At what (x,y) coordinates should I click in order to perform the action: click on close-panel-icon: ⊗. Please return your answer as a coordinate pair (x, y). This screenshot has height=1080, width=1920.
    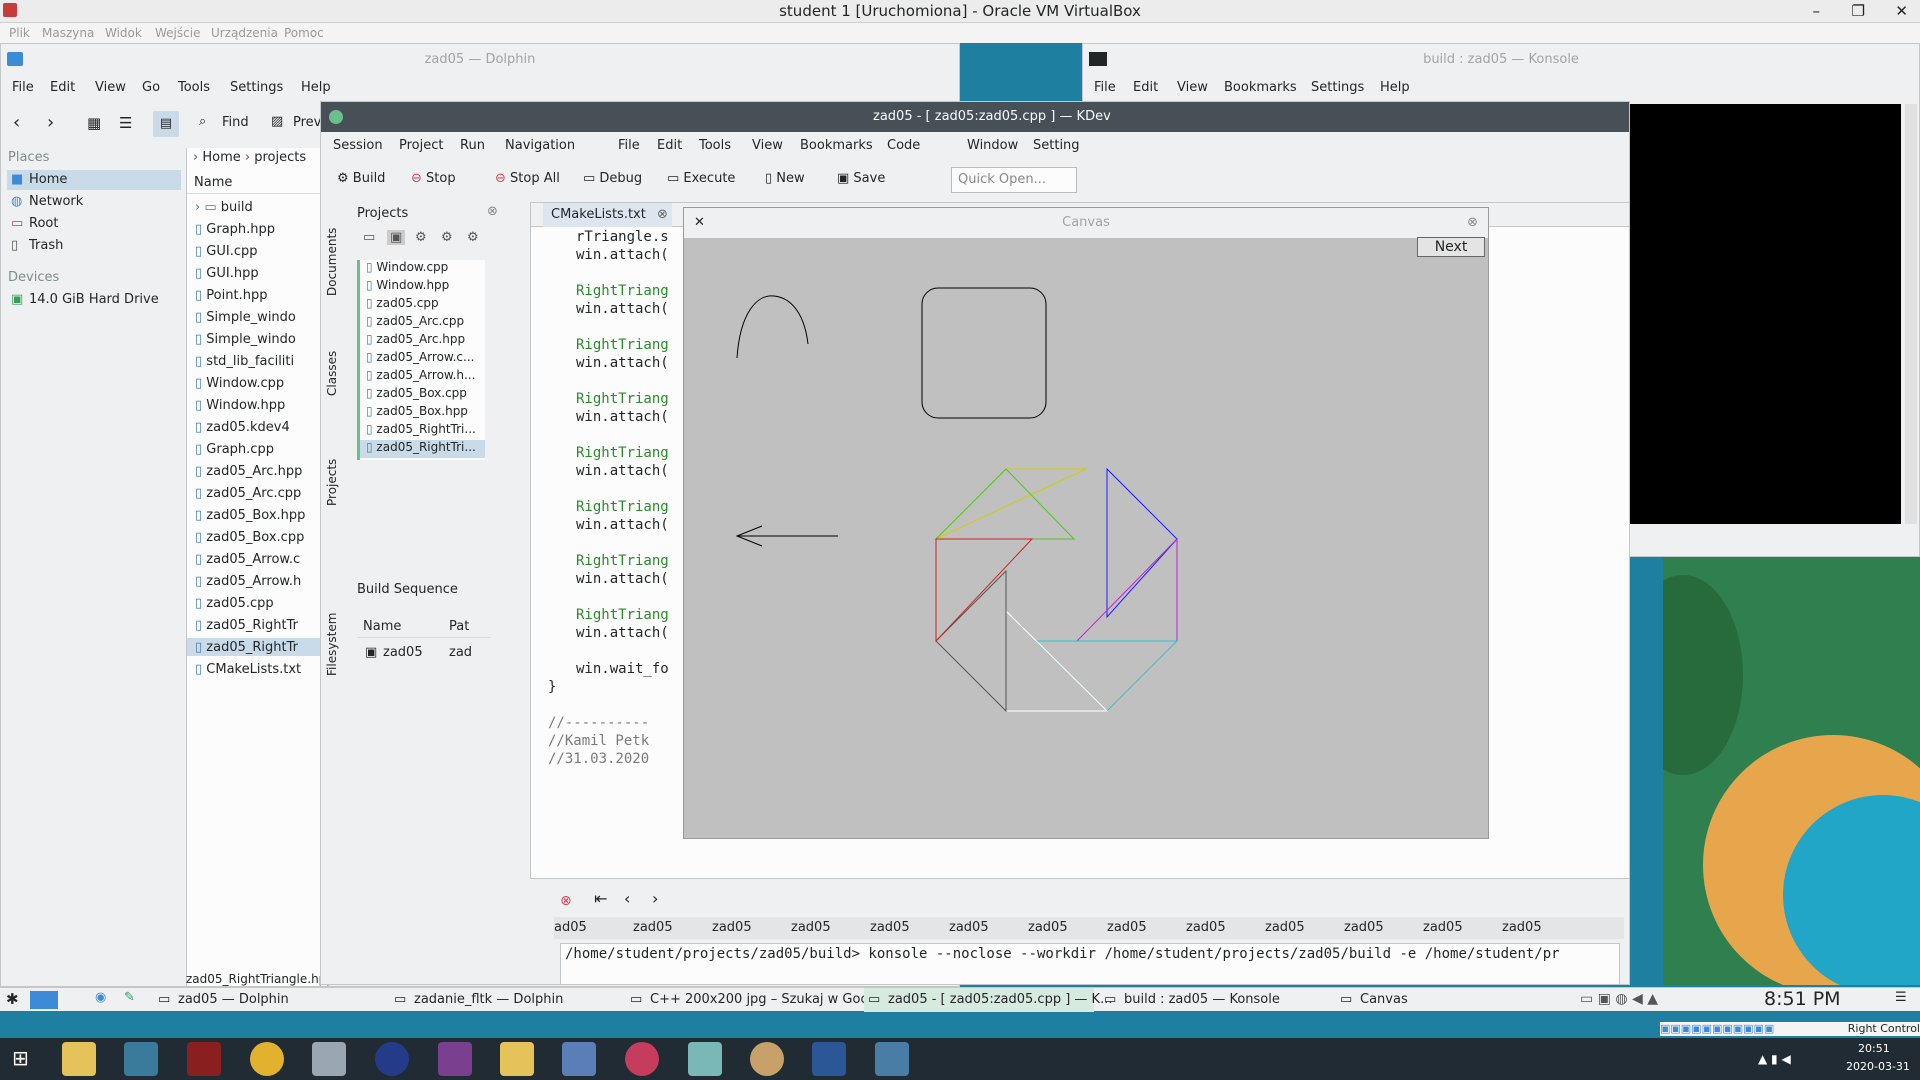
    Looking at the image, I should click on (492, 211).